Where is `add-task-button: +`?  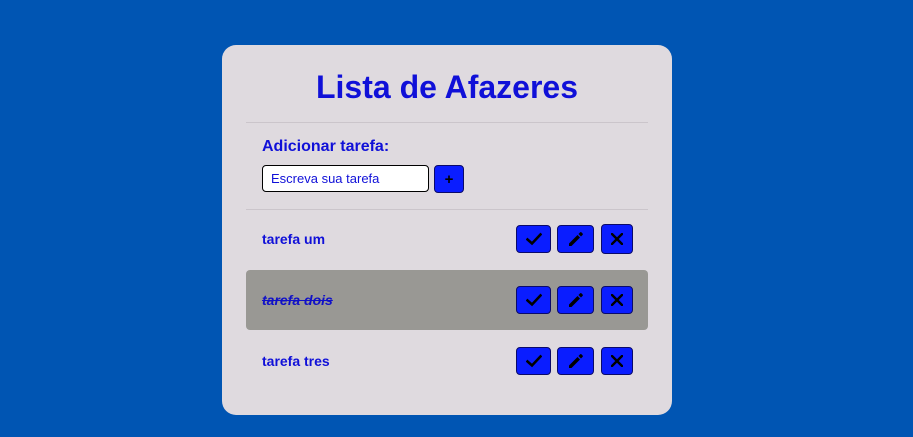
add-task-button: + is located at coordinates (449, 179).